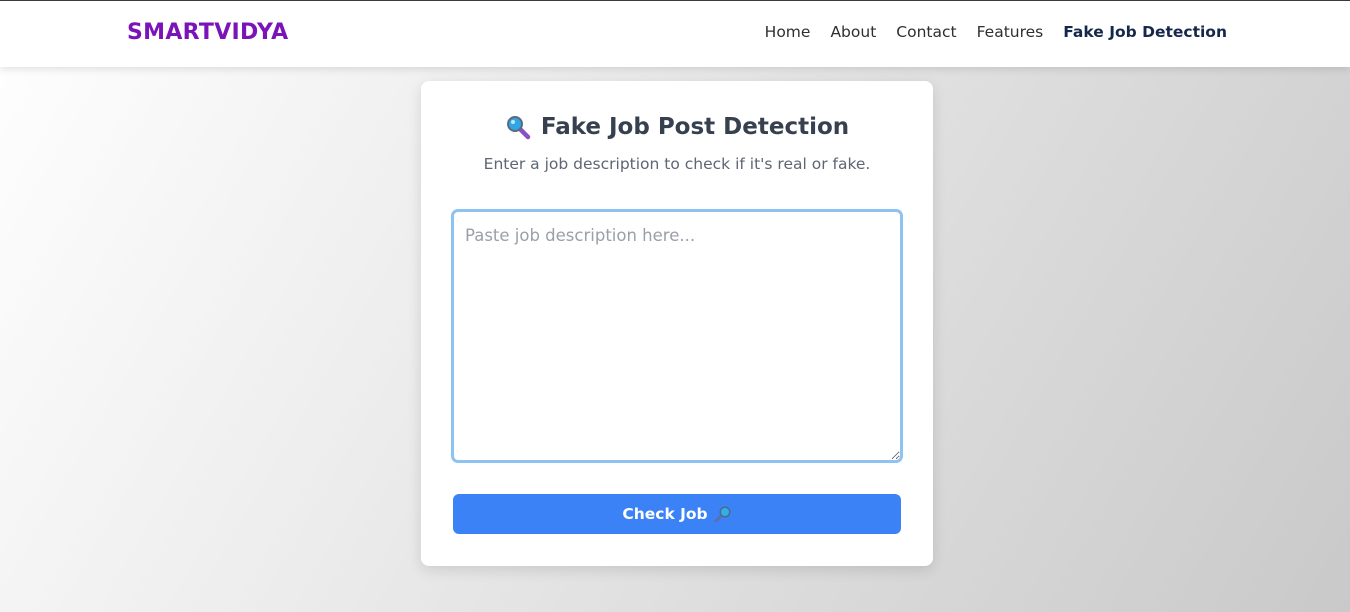 The width and height of the screenshot is (1350, 612). Describe the element at coordinates (853, 32) in the screenshot. I see `nav-link-about: About` at that location.